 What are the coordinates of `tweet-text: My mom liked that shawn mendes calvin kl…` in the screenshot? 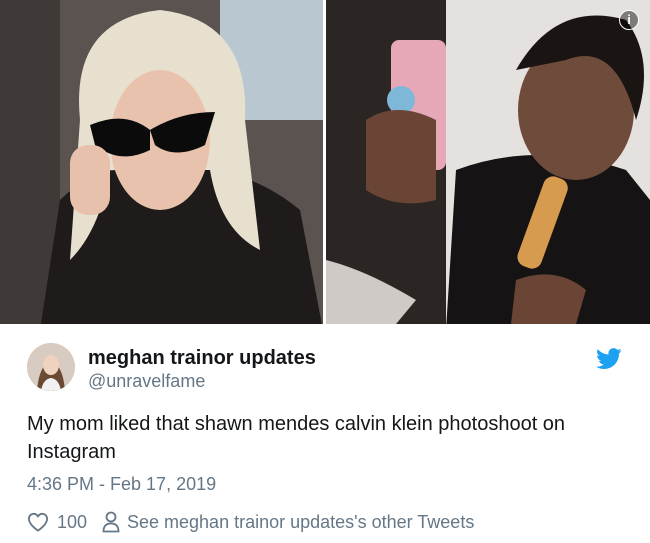 It's located at (296, 438).